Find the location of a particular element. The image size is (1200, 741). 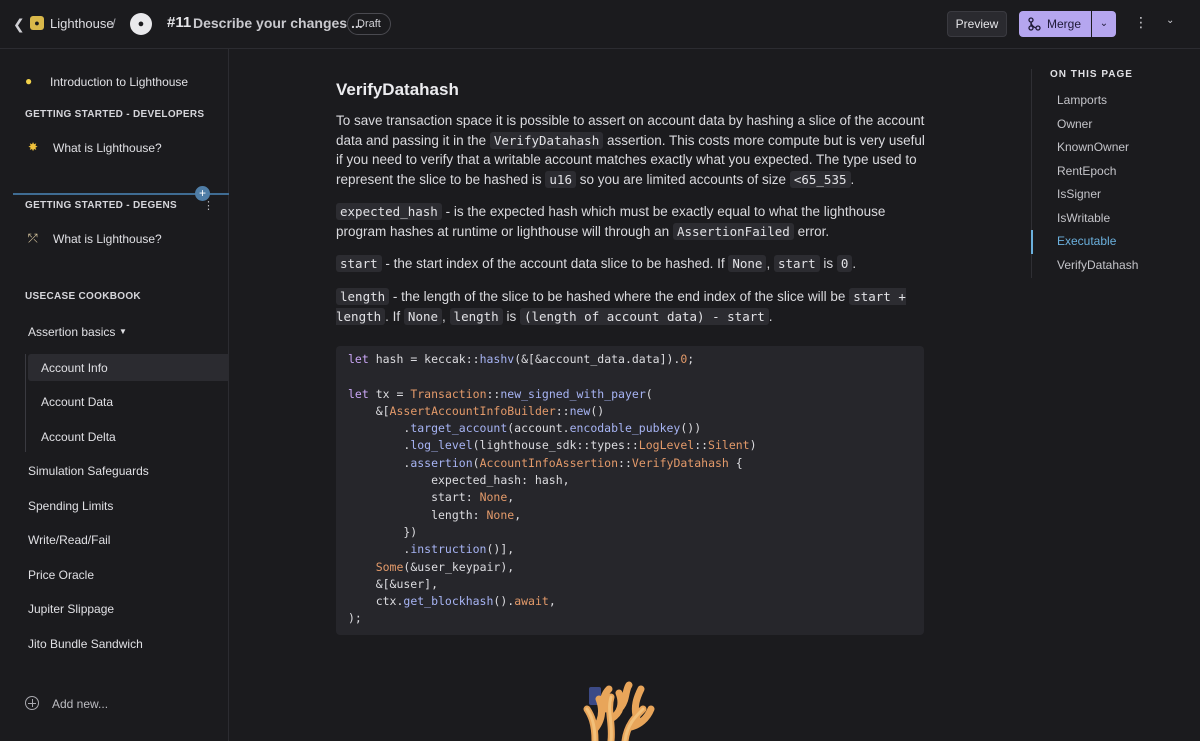

sidebar-item-account-info: Account Info is located at coordinates (74, 368).